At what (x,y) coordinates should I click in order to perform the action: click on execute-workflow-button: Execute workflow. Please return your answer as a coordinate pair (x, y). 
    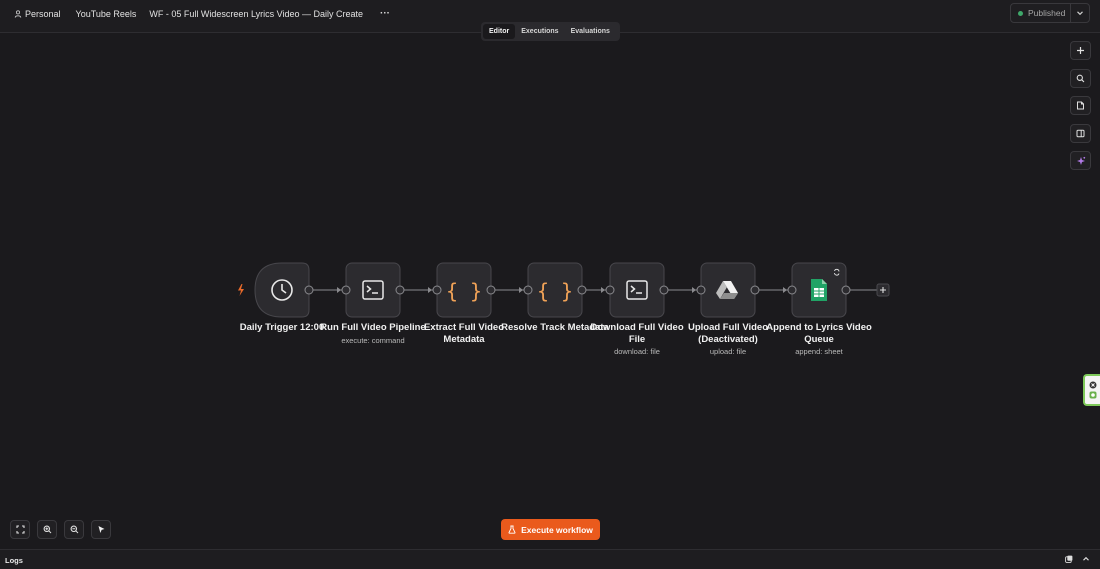
    Looking at the image, I should click on (550, 529).